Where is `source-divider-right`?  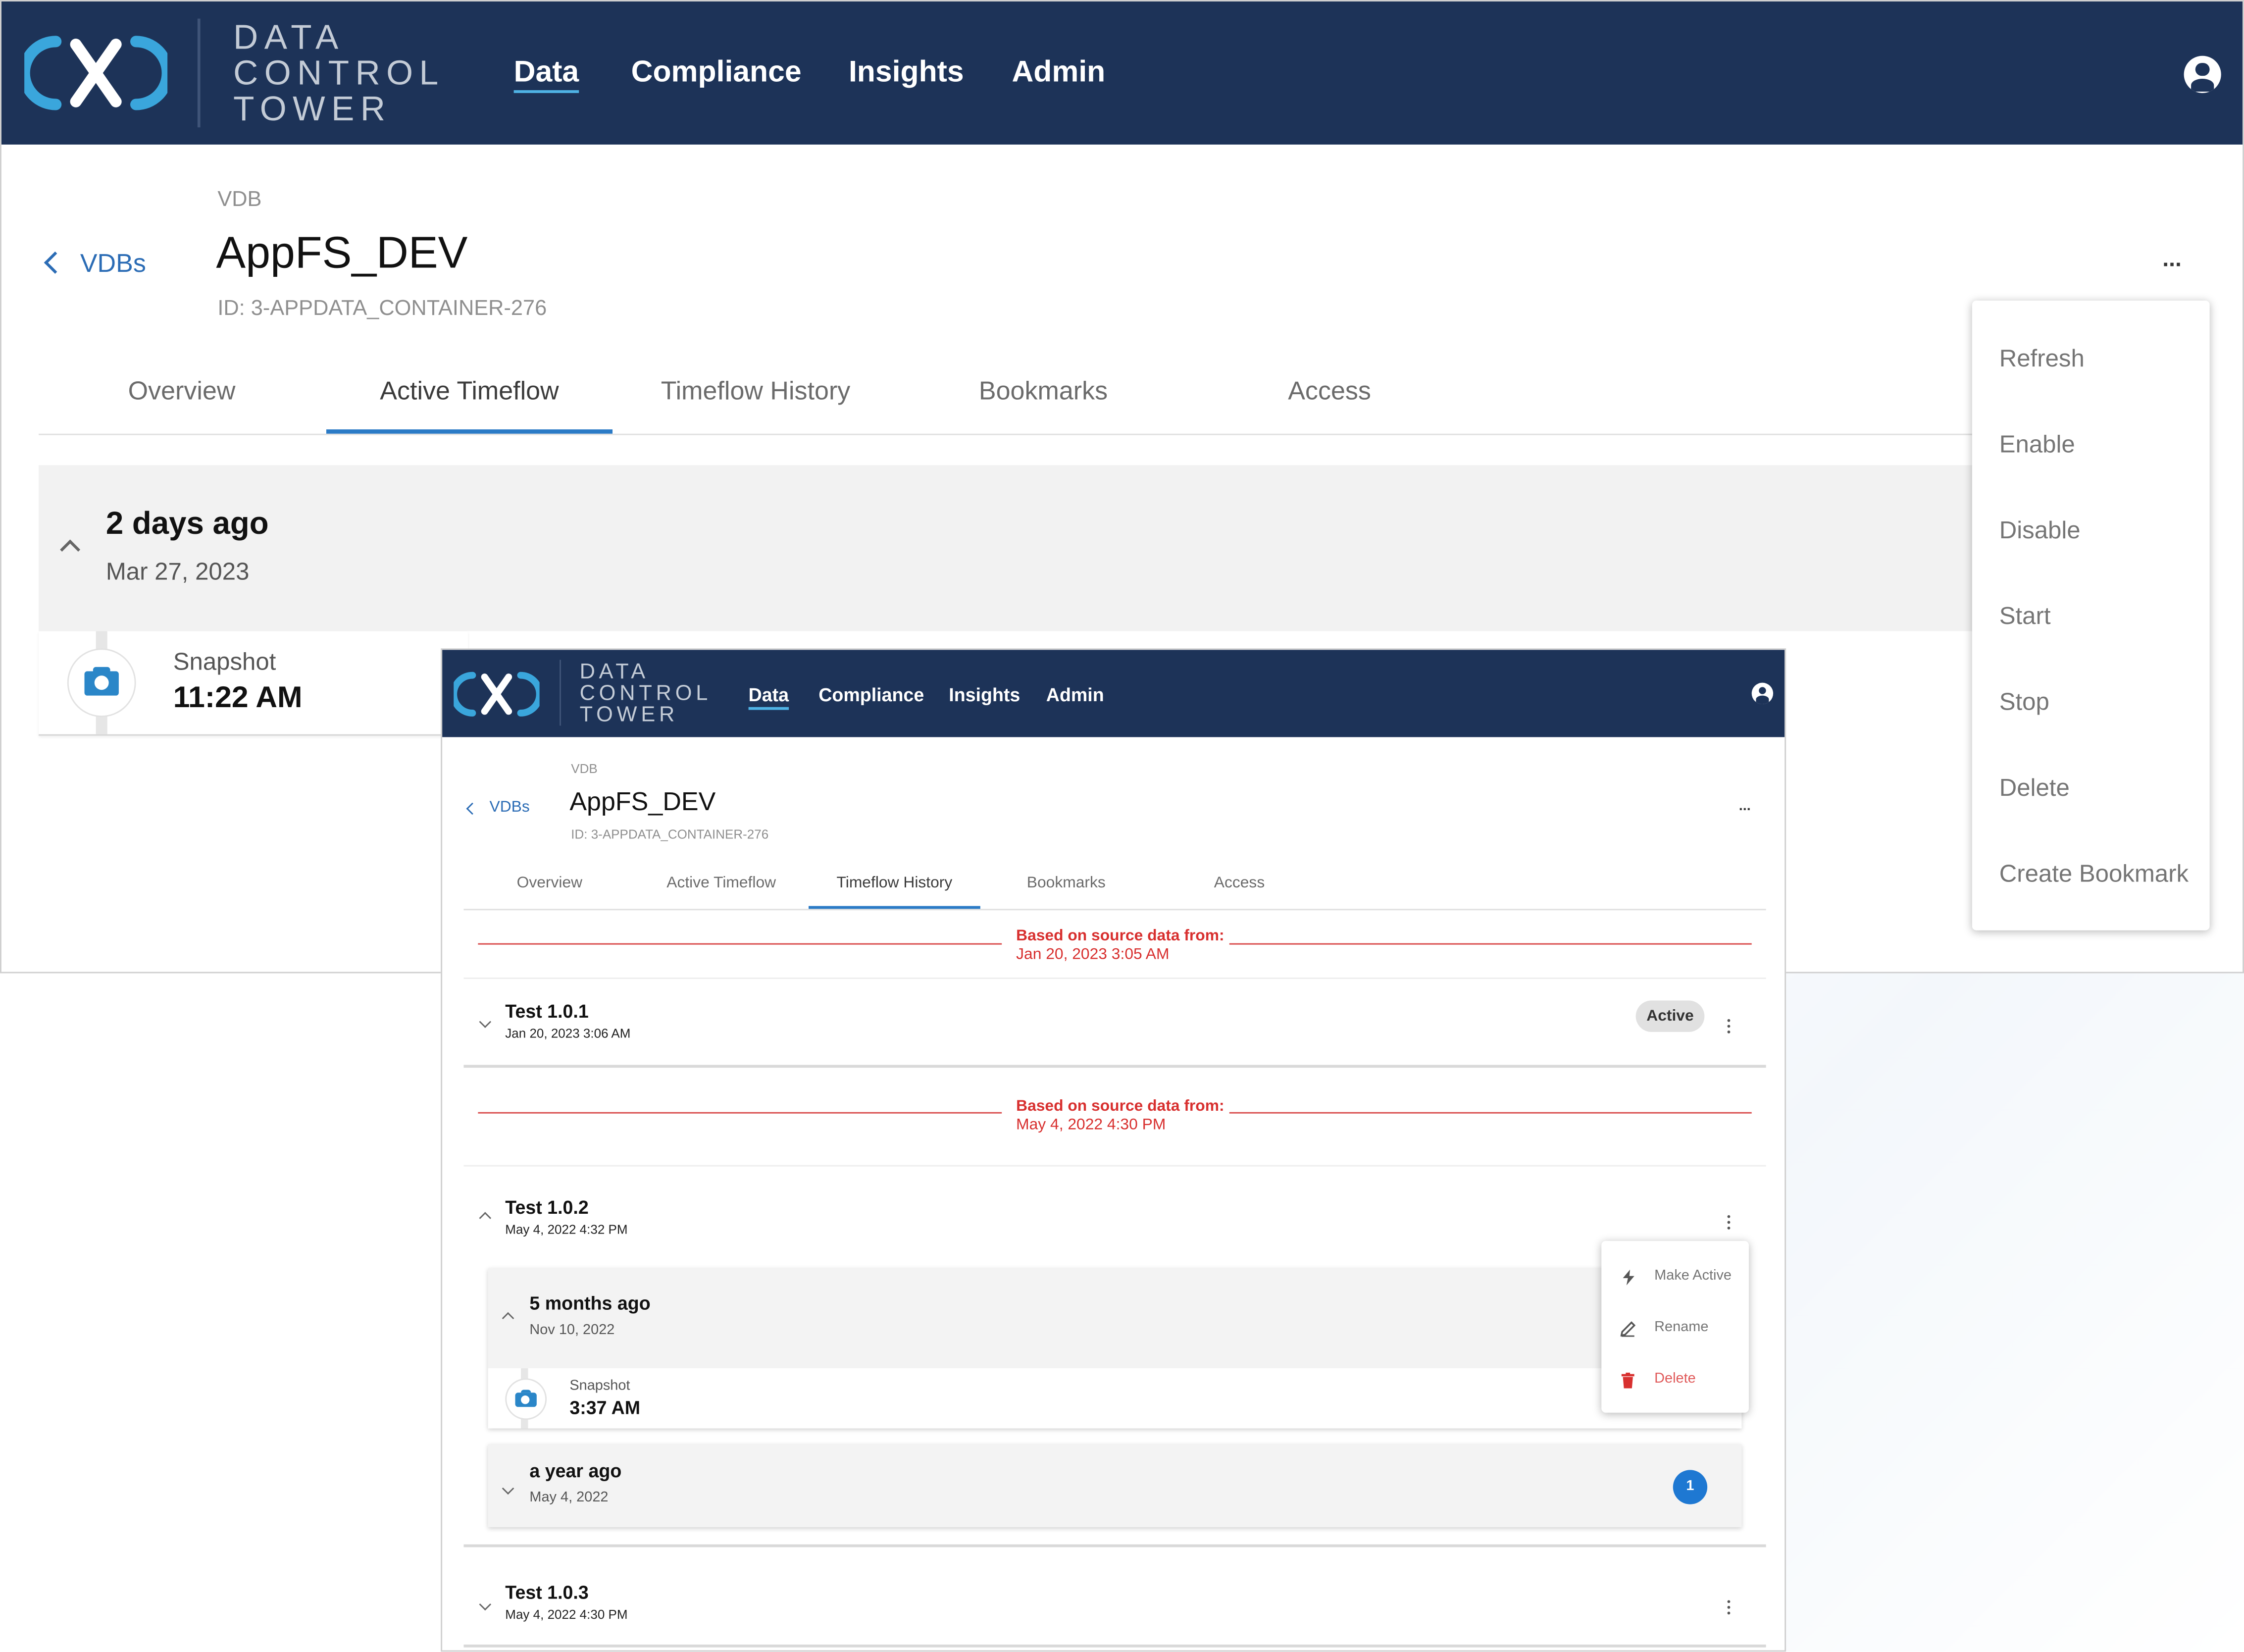 source-divider-right is located at coordinates (1490, 944).